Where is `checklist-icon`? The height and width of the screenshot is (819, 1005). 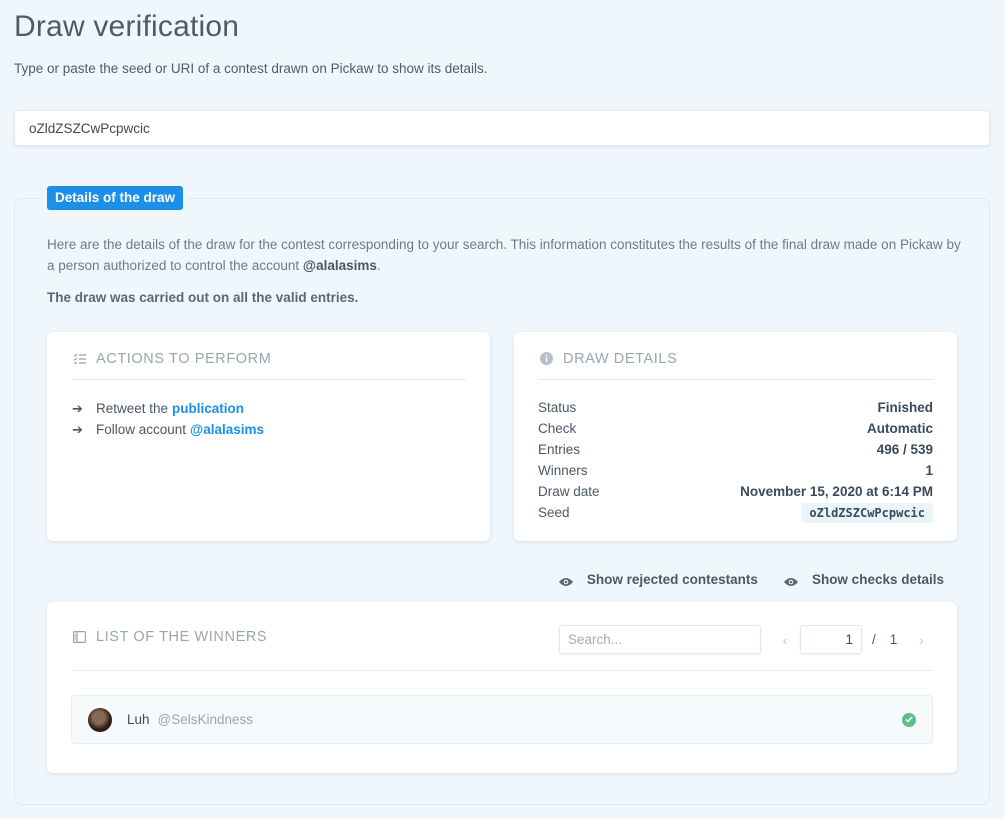 checklist-icon is located at coordinates (79, 359).